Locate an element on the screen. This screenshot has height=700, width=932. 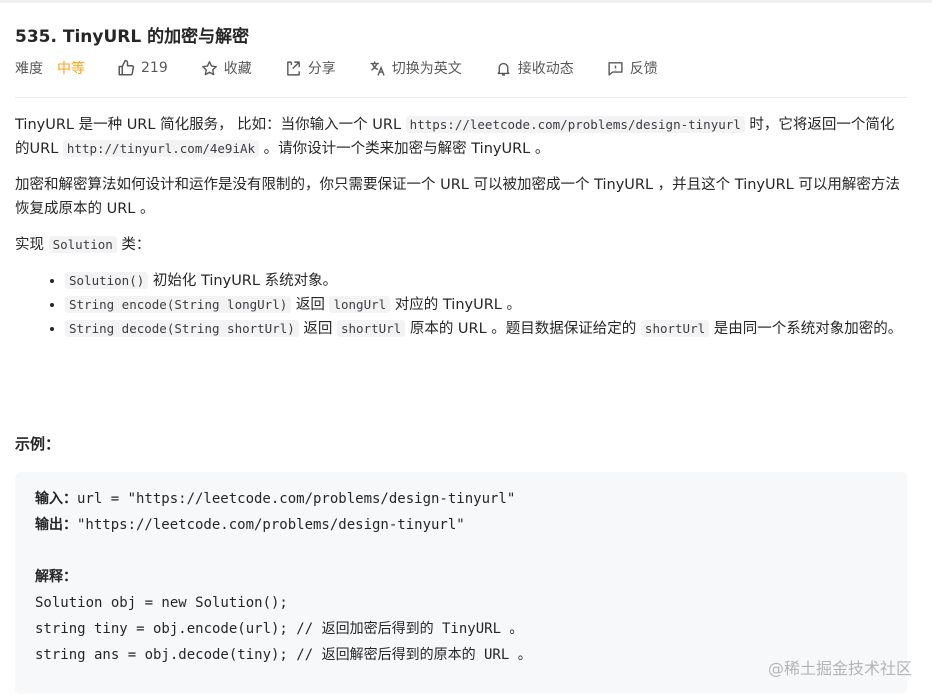
share-button: 分享 is located at coordinates (310, 68).